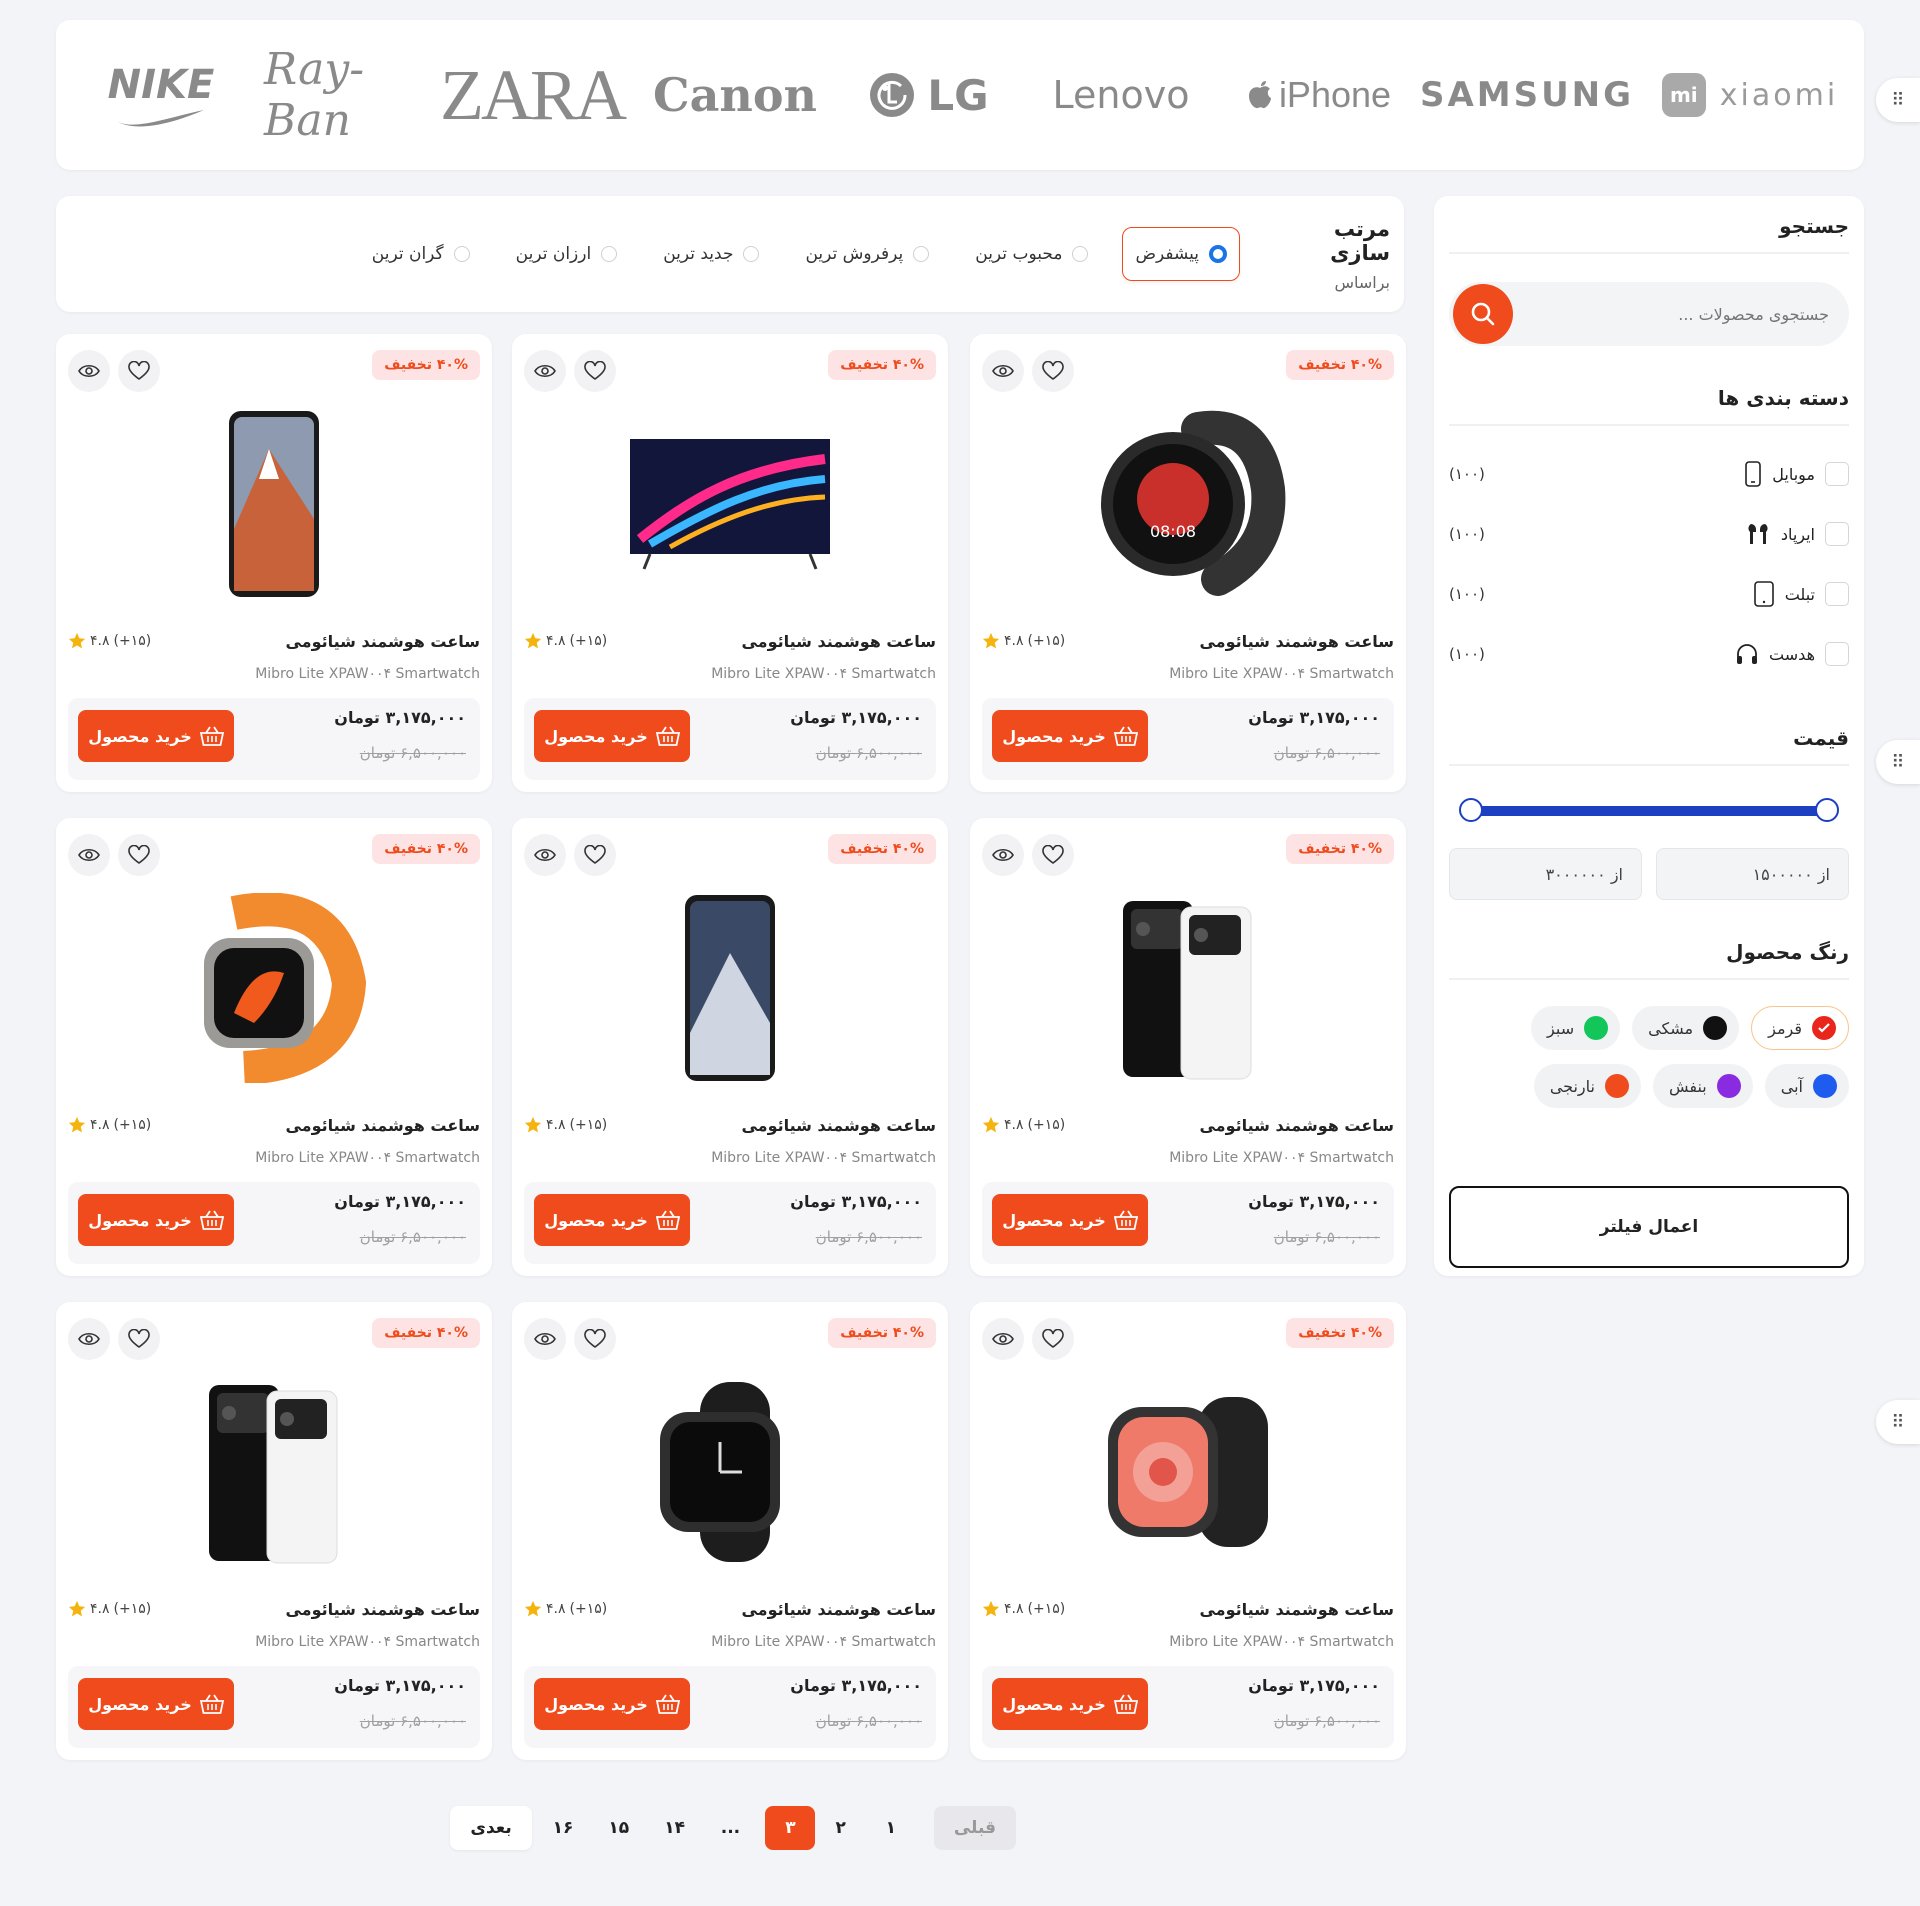  What do you see at coordinates (730, 504) in the screenshot?
I see `tv-image` at bounding box center [730, 504].